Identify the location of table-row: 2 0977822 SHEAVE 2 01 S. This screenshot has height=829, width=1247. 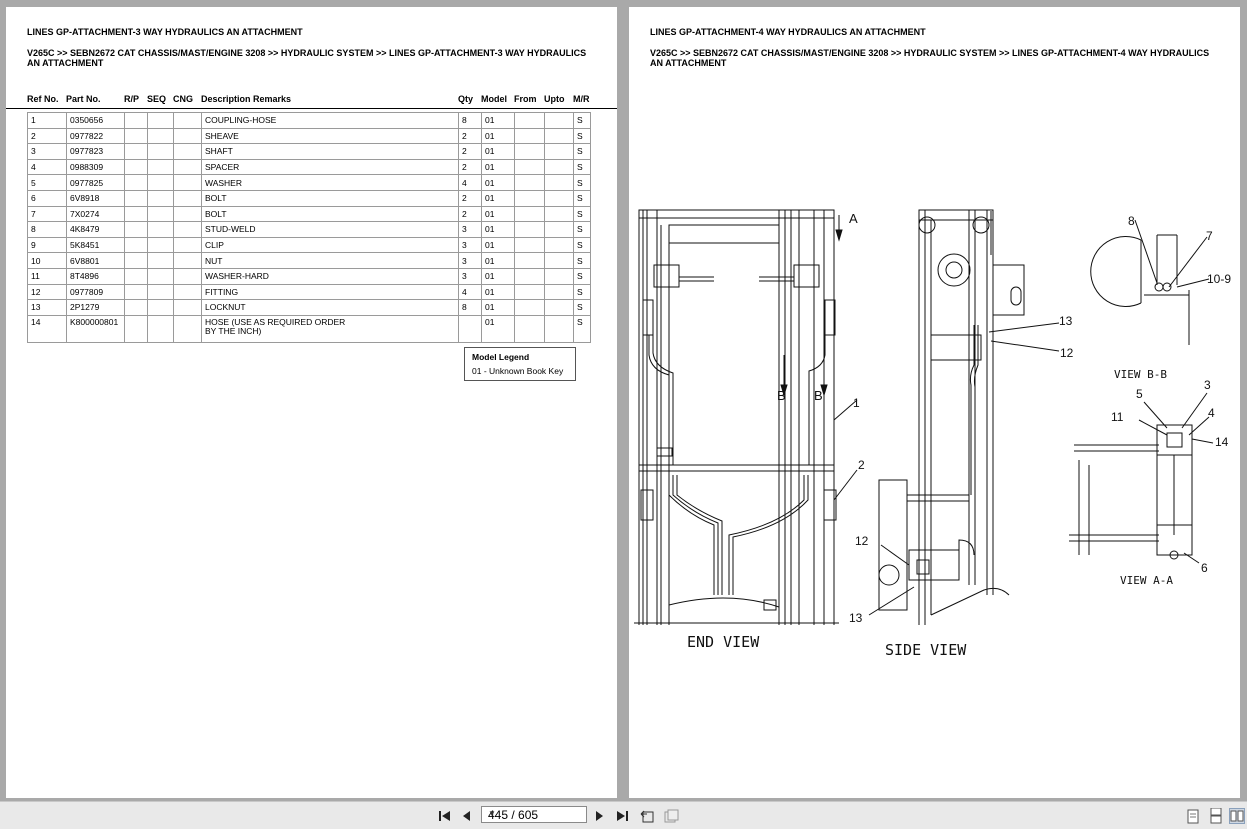
(309, 136).